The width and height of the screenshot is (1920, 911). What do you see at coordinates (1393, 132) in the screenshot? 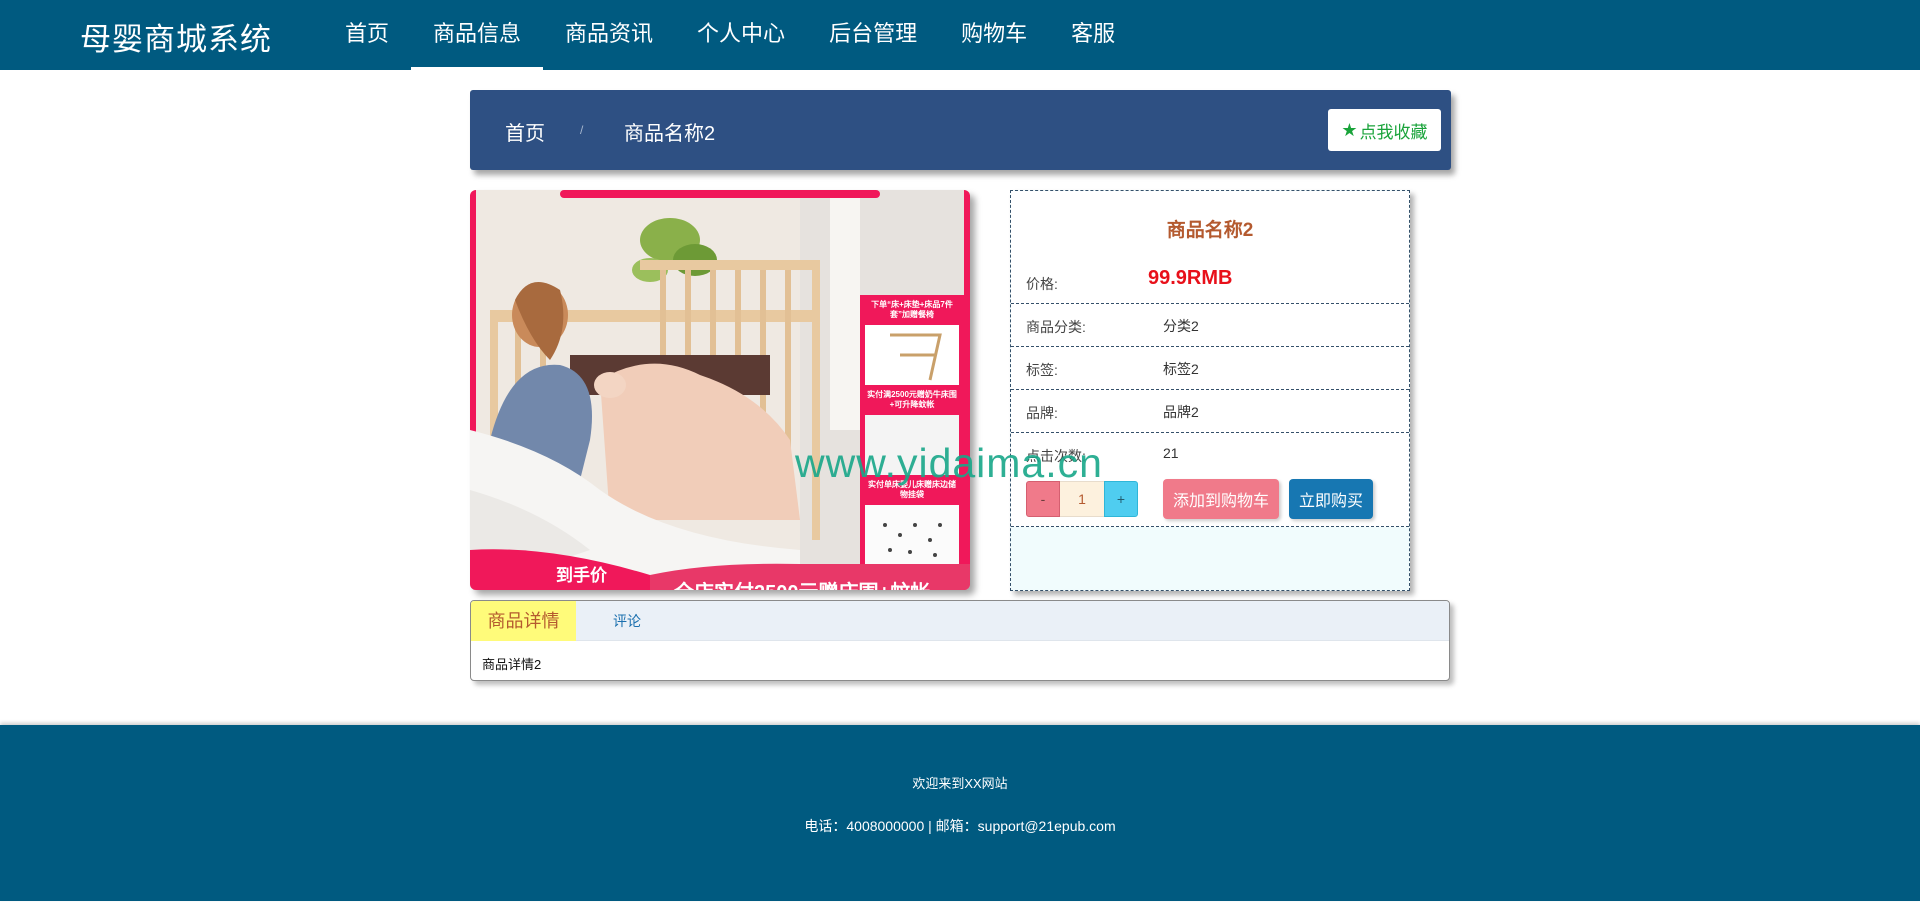
I see `favorite-button-label: 点我收藏` at bounding box center [1393, 132].